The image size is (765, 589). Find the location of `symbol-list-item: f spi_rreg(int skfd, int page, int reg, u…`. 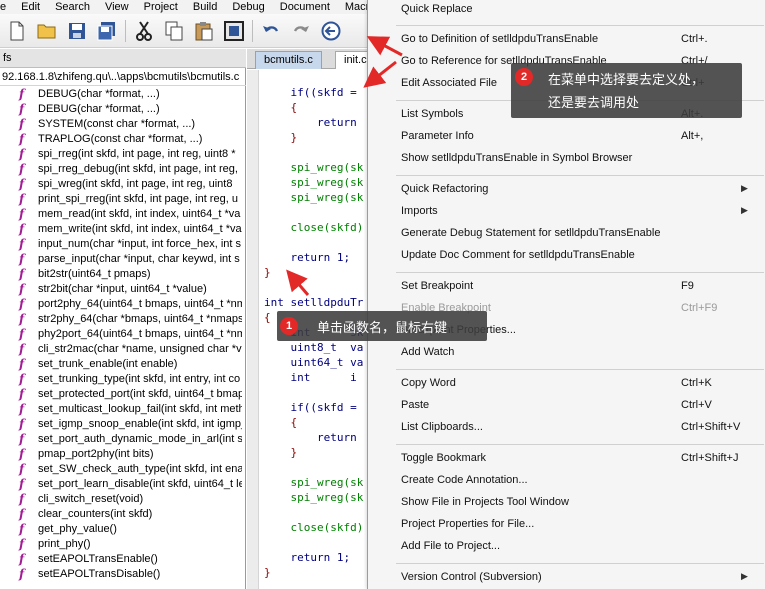

symbol-list-item: f spi_rreg(int skfd, int page, int reg, u… is located at coordinates (121, 154).